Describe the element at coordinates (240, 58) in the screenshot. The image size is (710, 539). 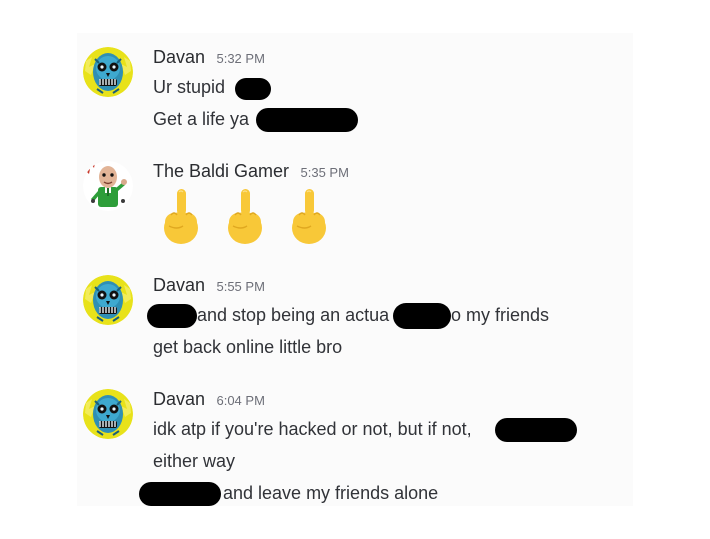
I see `timestamp: 5:32 PM` at that location.